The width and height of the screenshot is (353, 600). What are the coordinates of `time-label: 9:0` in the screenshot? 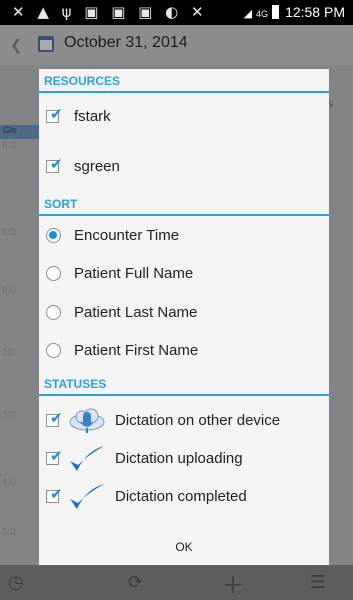 It's located at (9, 290).